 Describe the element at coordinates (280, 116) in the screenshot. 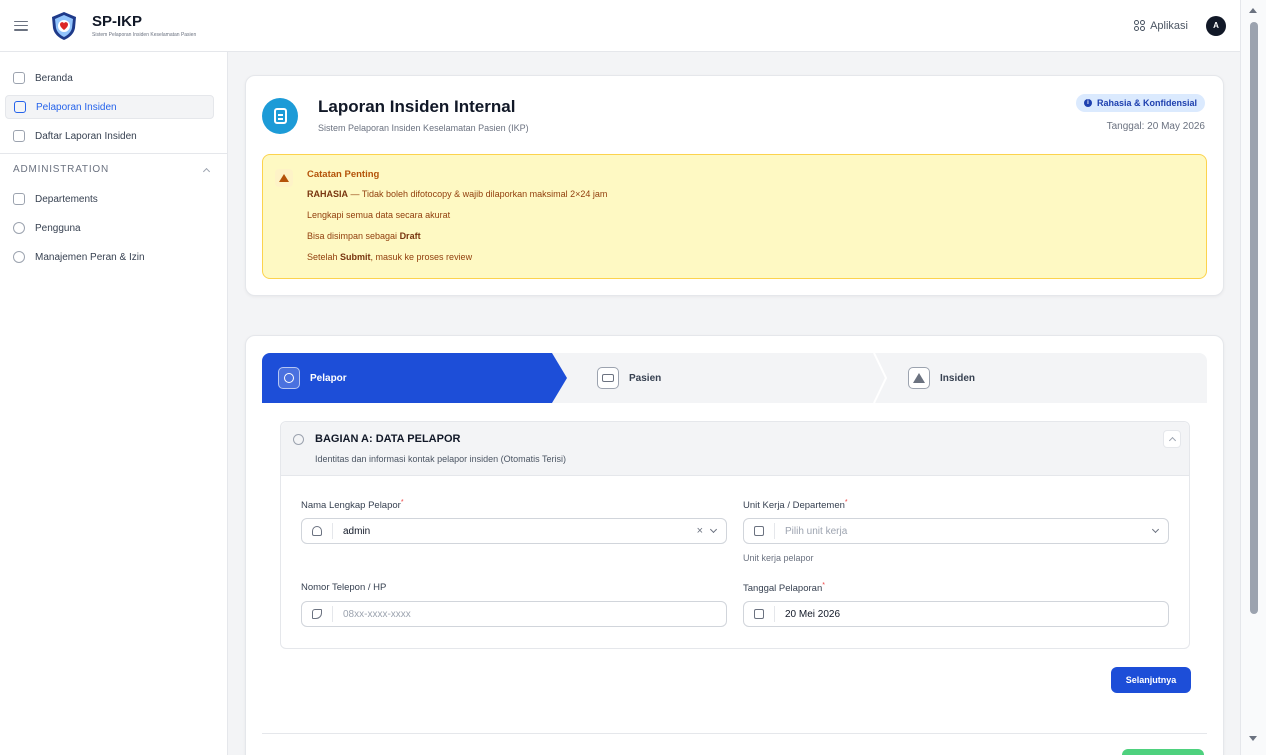

I see `document-icon` at that location.